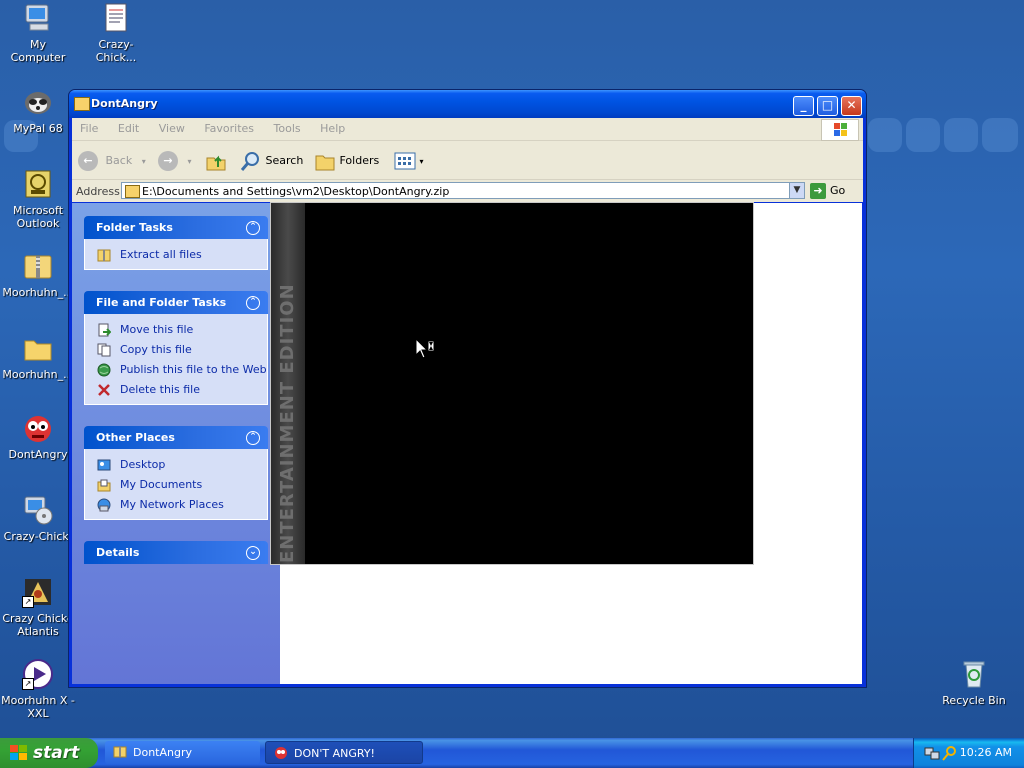 The height and width of the screenshot is (768, 1024). I want to click on computer-icon, so click(38, 18).